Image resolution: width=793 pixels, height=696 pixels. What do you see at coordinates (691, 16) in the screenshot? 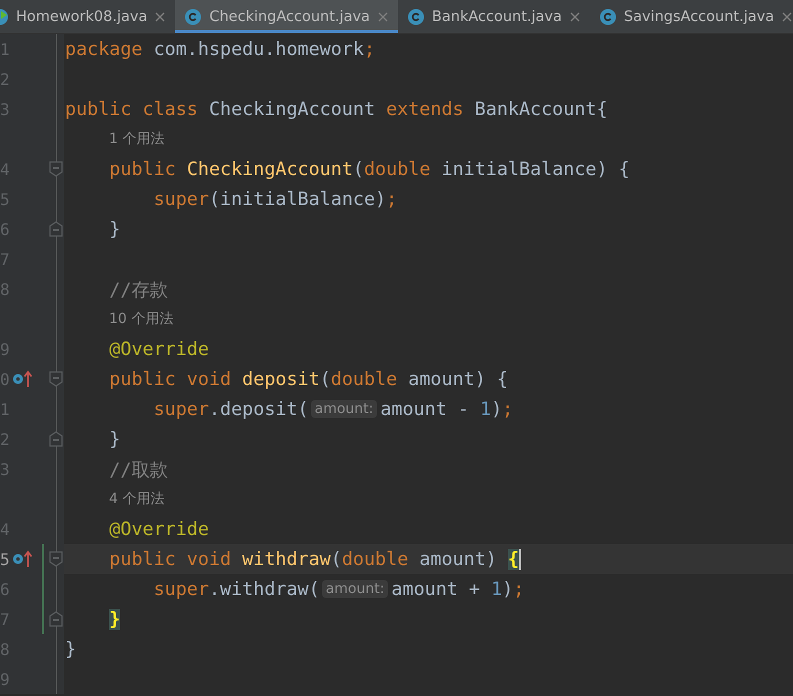
I see `editor-tab: SavingsAccount.java` at bounding box center [691, 16].